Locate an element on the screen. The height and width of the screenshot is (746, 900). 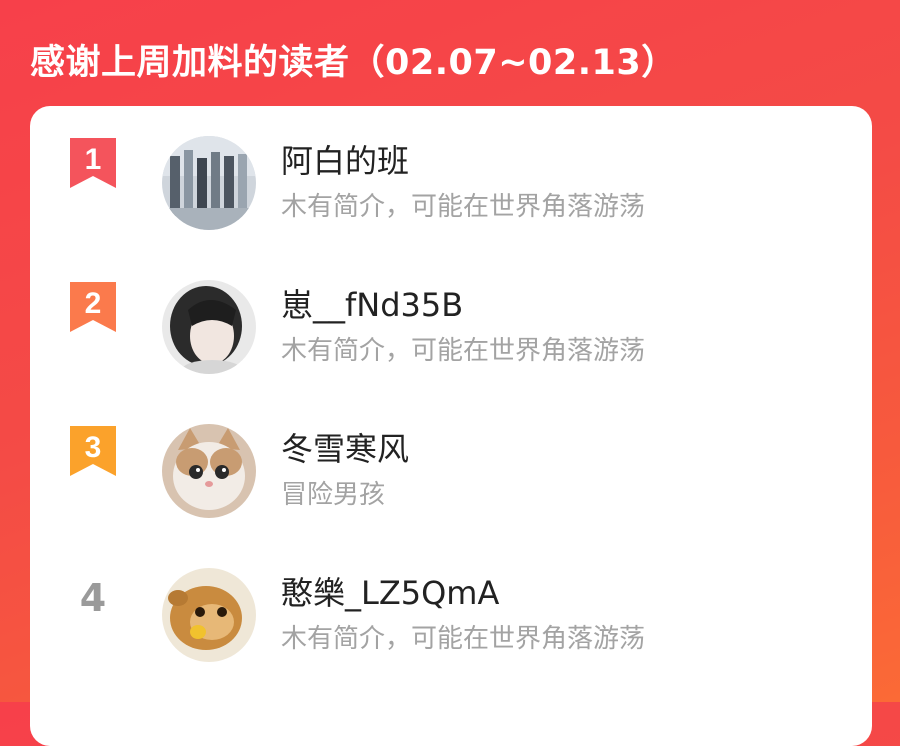
rank-number: 2 is located at coordinates (93, 303).